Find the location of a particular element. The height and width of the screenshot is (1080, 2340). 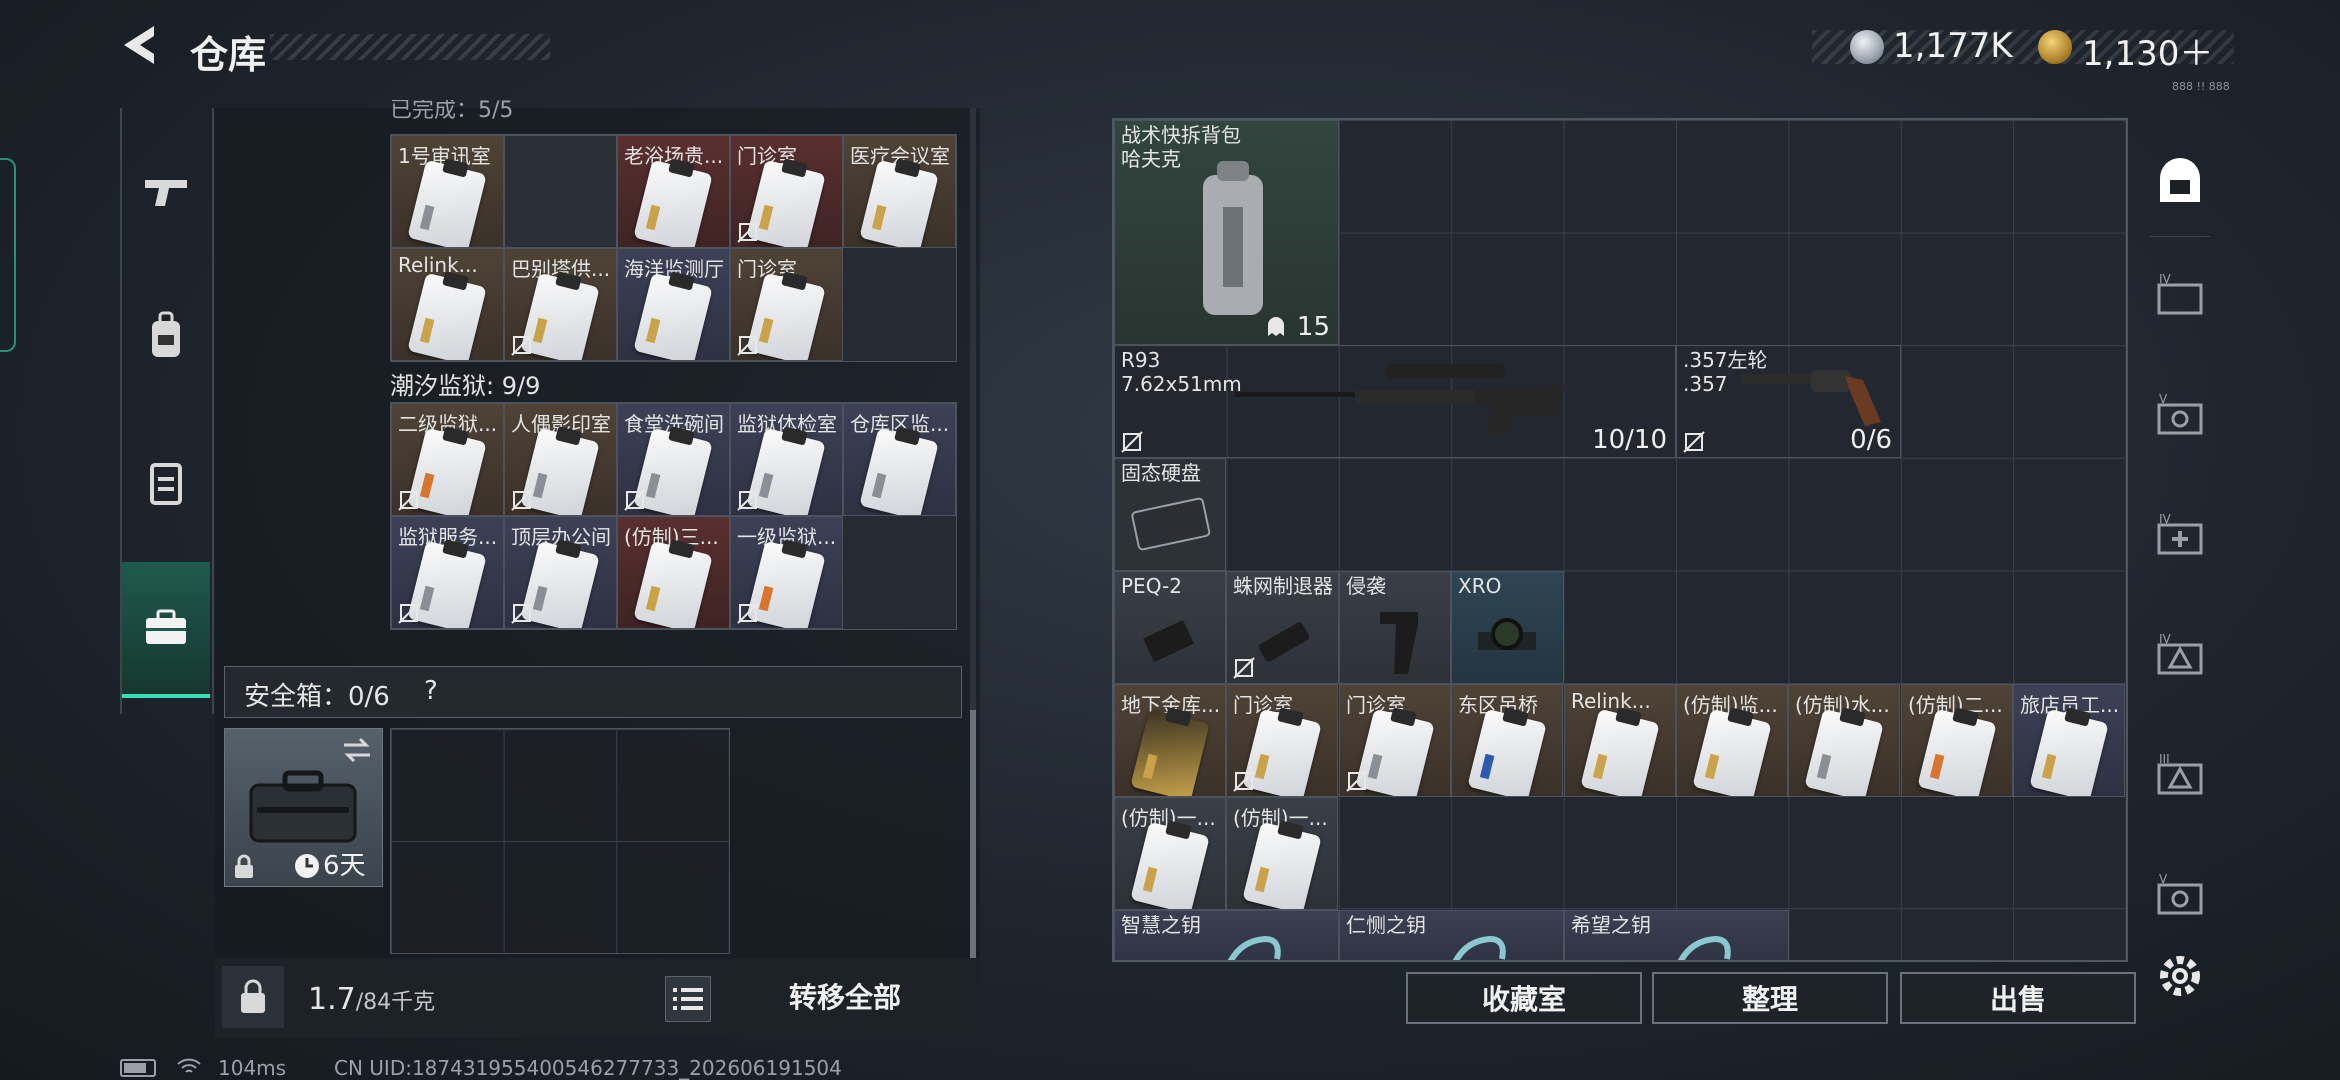

sidebar-item-case-v: V is located at coordinates (2180, 414).